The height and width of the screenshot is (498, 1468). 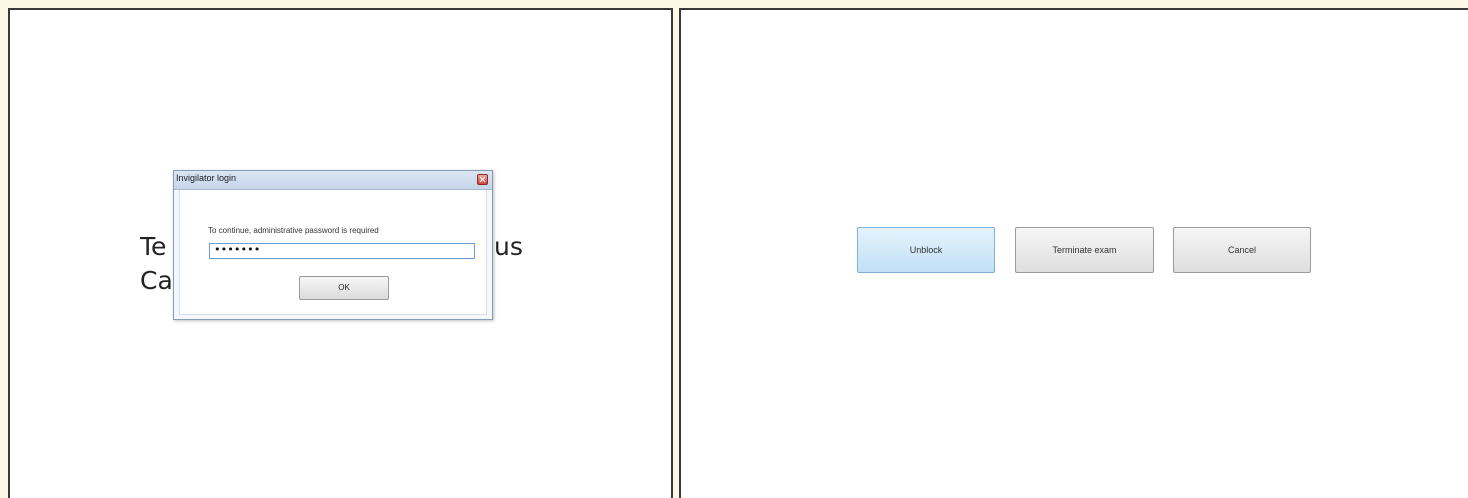 What do you see at coordinates (344, 288) in the screenshot?
I see `ok-button: OK` at bounding box center [344, 288].